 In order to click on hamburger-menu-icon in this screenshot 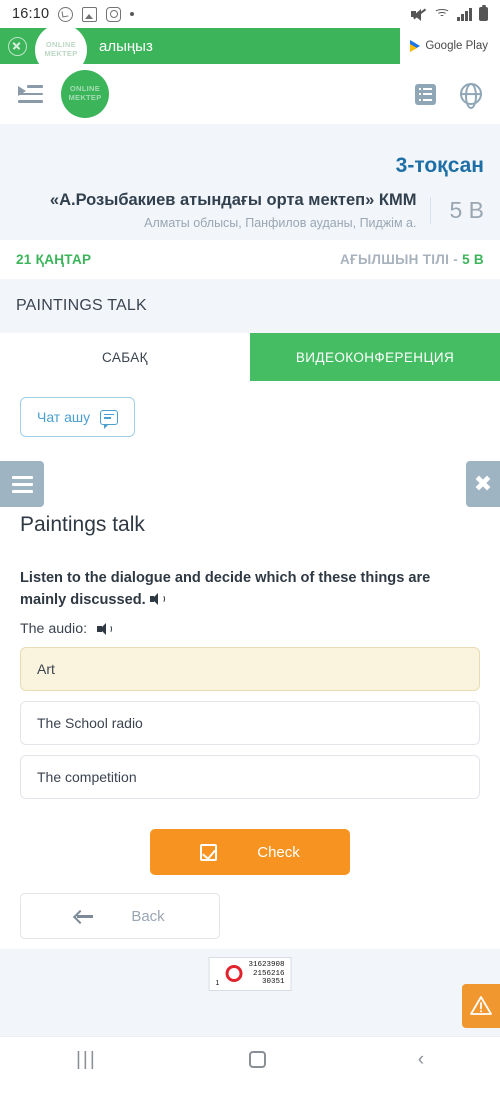, I will do `click(22, 484)`.